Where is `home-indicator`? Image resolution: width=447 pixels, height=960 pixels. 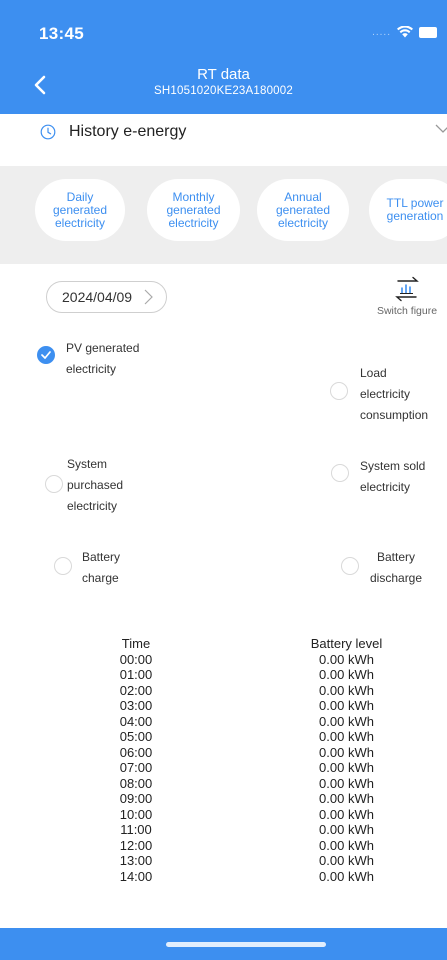 home-indicator is located at coordinates (246, 944).